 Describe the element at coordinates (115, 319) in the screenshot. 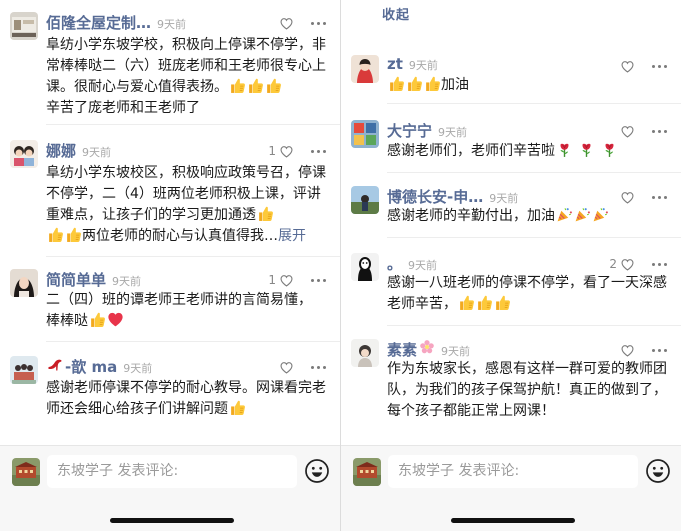

I see `red-heart-emoji` at that location.